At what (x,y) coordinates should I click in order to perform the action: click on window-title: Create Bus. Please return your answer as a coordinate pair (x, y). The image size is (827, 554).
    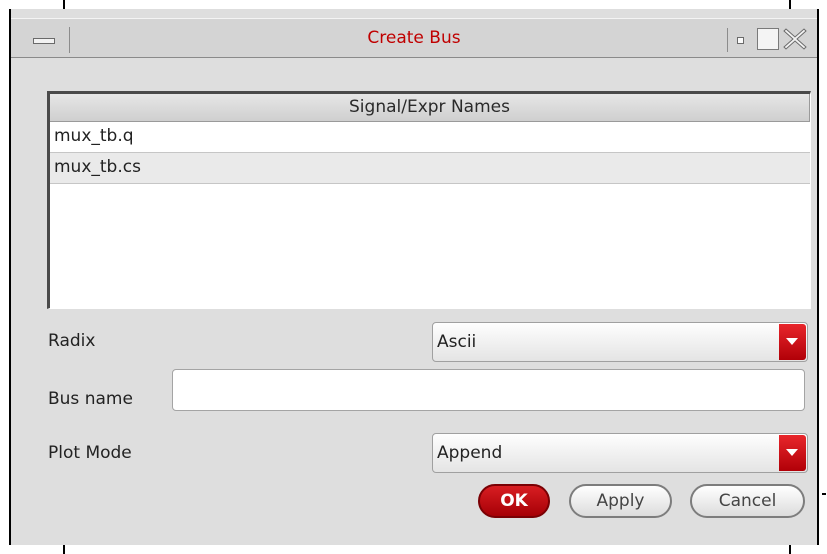
    Looking at the image, I should click on (414, 38).